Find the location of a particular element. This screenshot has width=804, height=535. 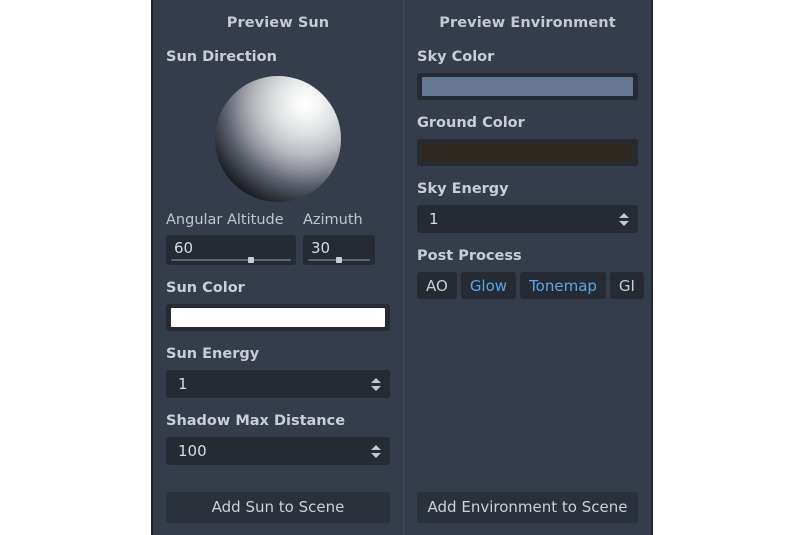

azimuth-label: Azimuth is located at coordinates (333, 220).